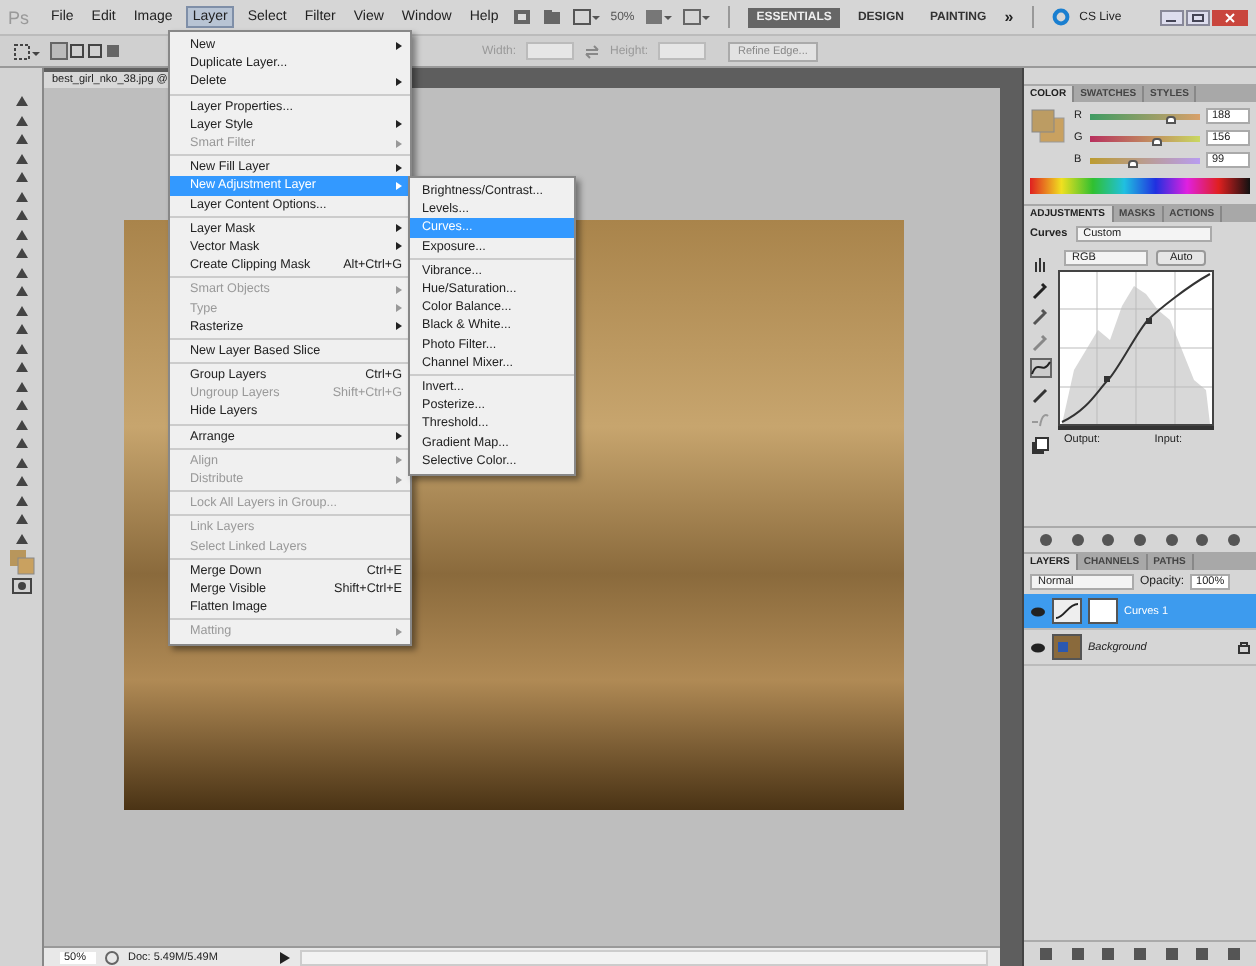 Image resolution: width=1256 pixels, height=966 pixels. I want to click on app-logo: Ps, so click(19, 17).